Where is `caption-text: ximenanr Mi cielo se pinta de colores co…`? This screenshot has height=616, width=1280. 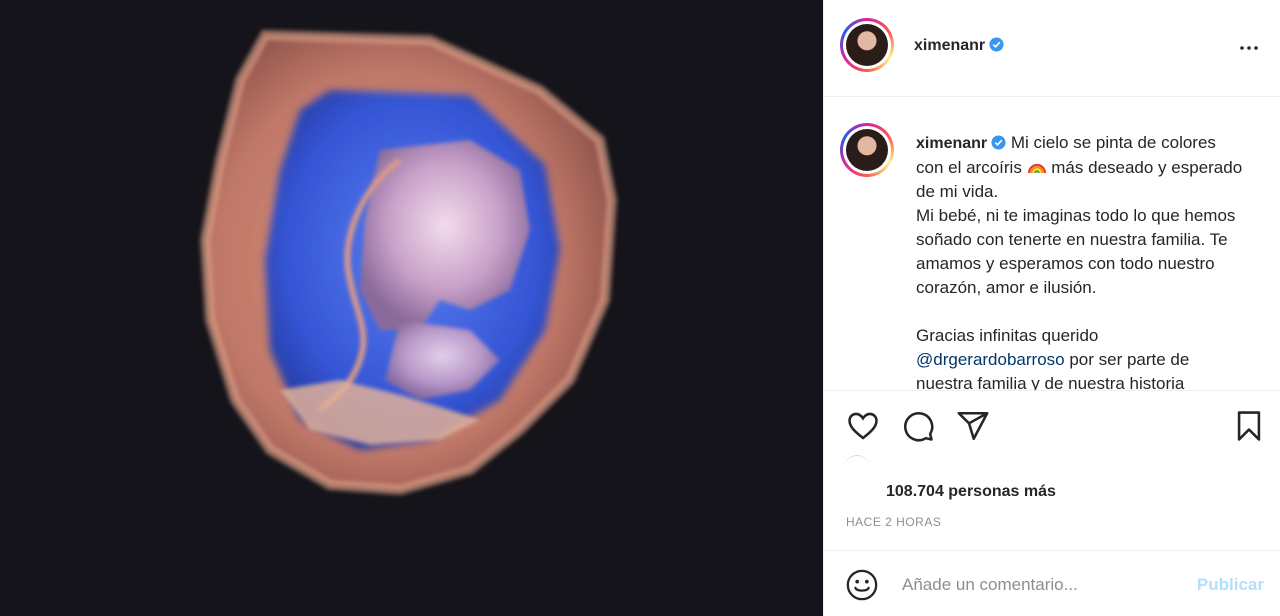 caption-text: ximenanr Mi cielo se pinta de colores co… is located at coordinates (1081, 260).